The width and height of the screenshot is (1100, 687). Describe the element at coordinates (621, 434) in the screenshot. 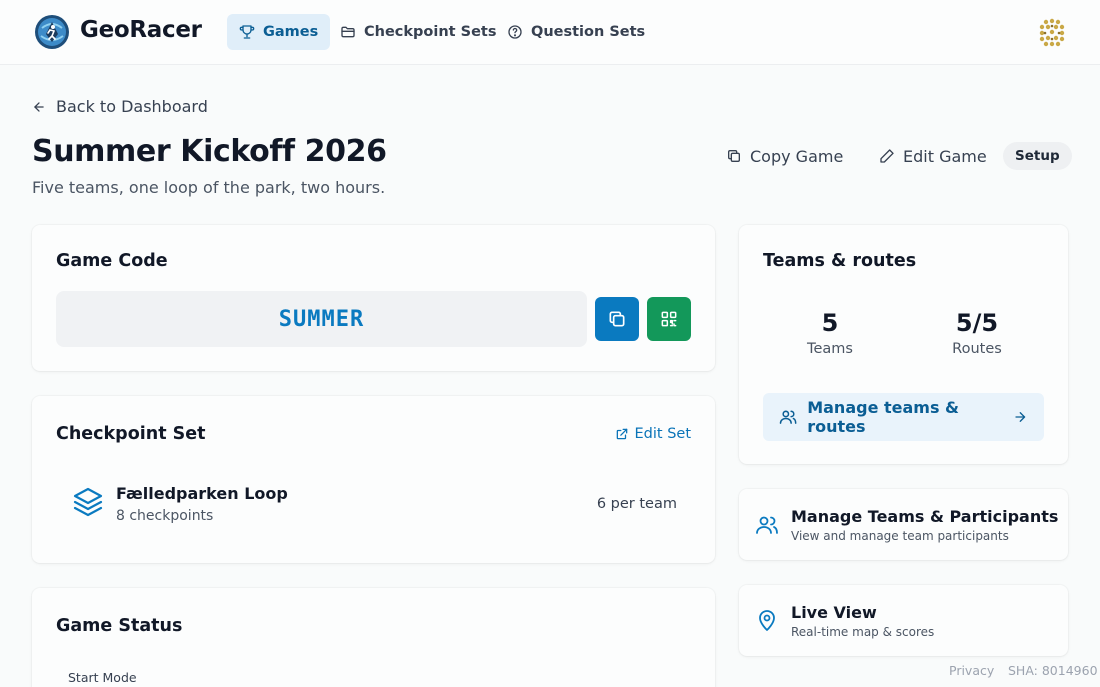

I see `external-link-icon` at that location.